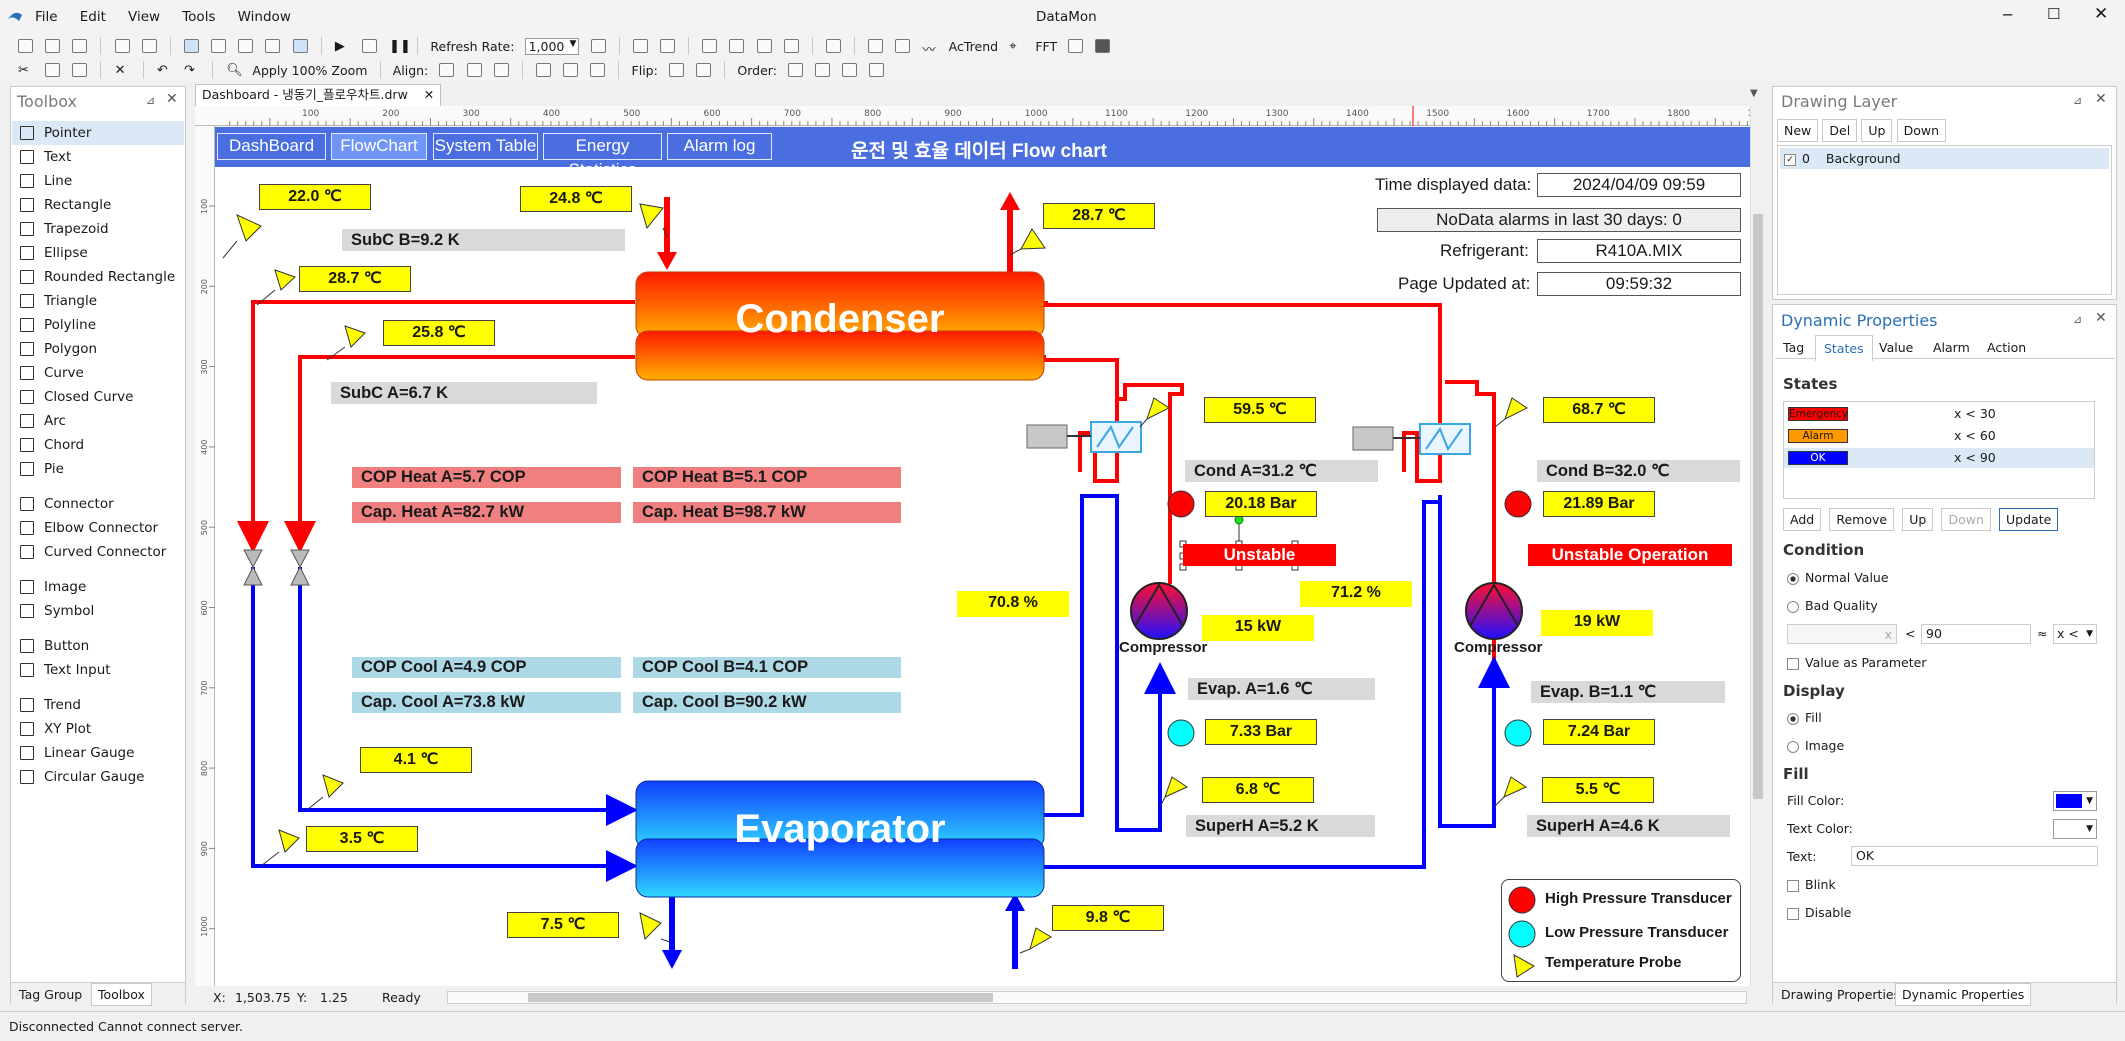  I want to click on tab-dropdown-icon: ▼, so click(1754, 93).